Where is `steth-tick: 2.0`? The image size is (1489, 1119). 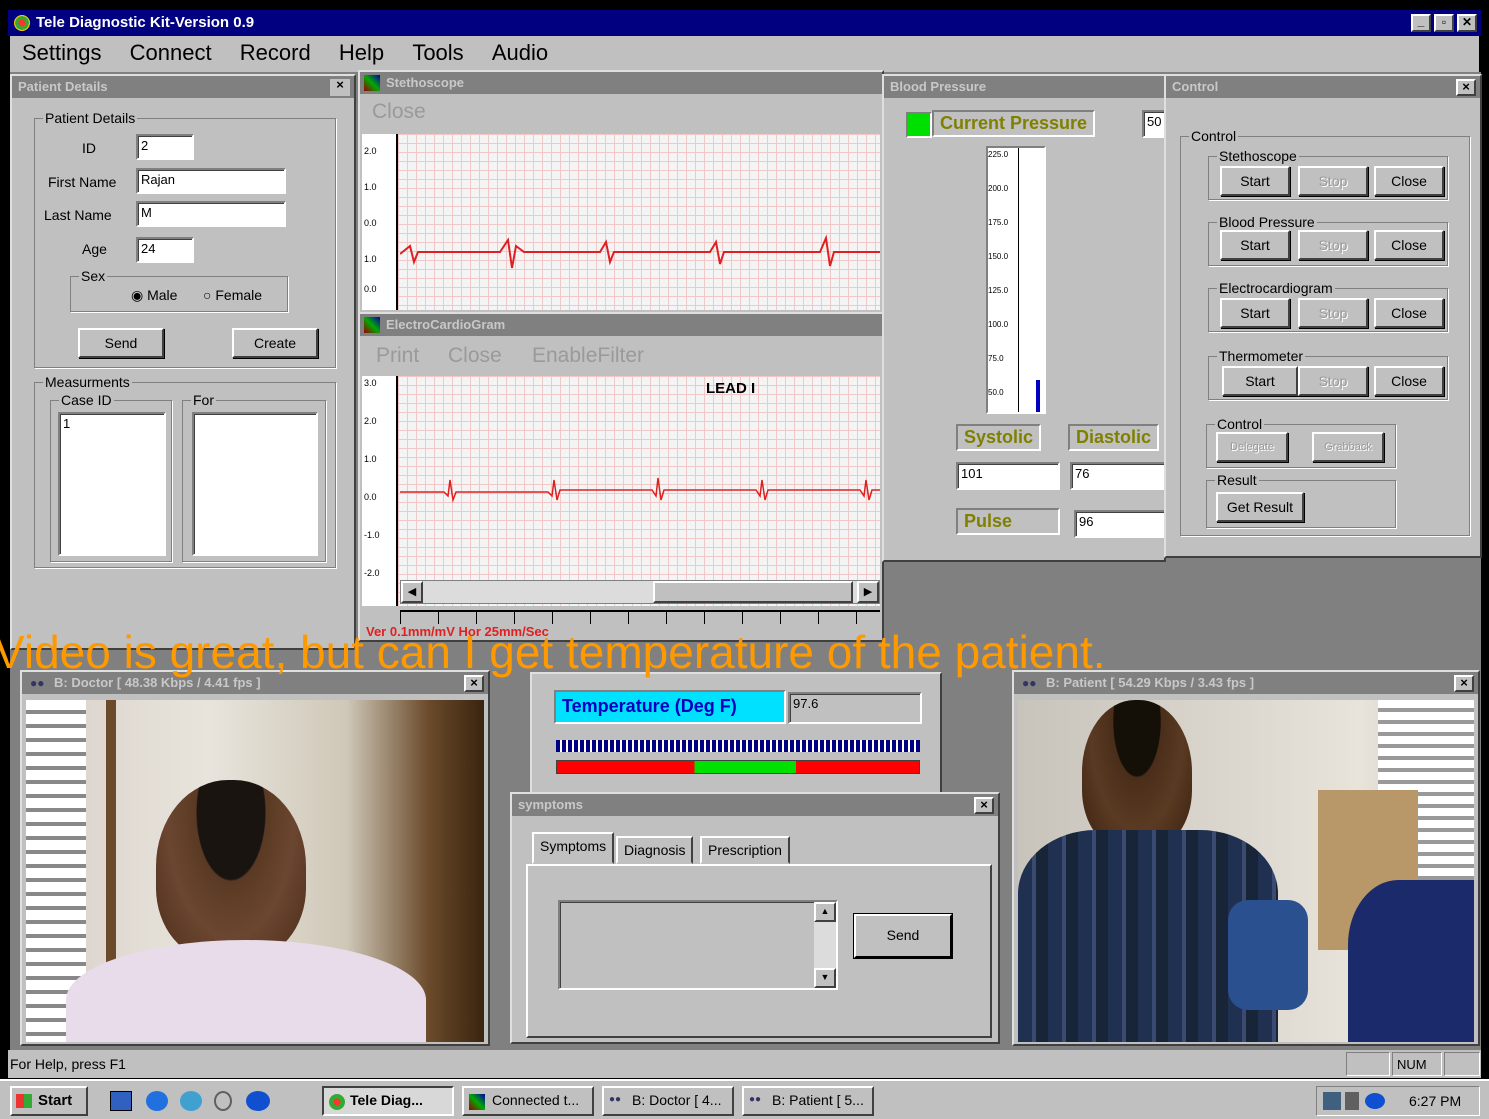
steth-tick: 2.0 is located at coordinates (370, 151).